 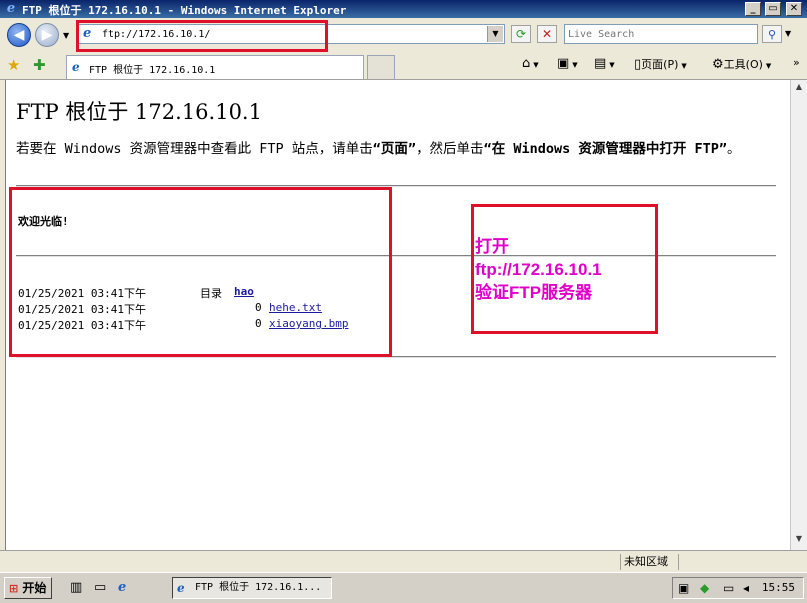 I want to click on address-highlight-box, so click(x=202, y=36).